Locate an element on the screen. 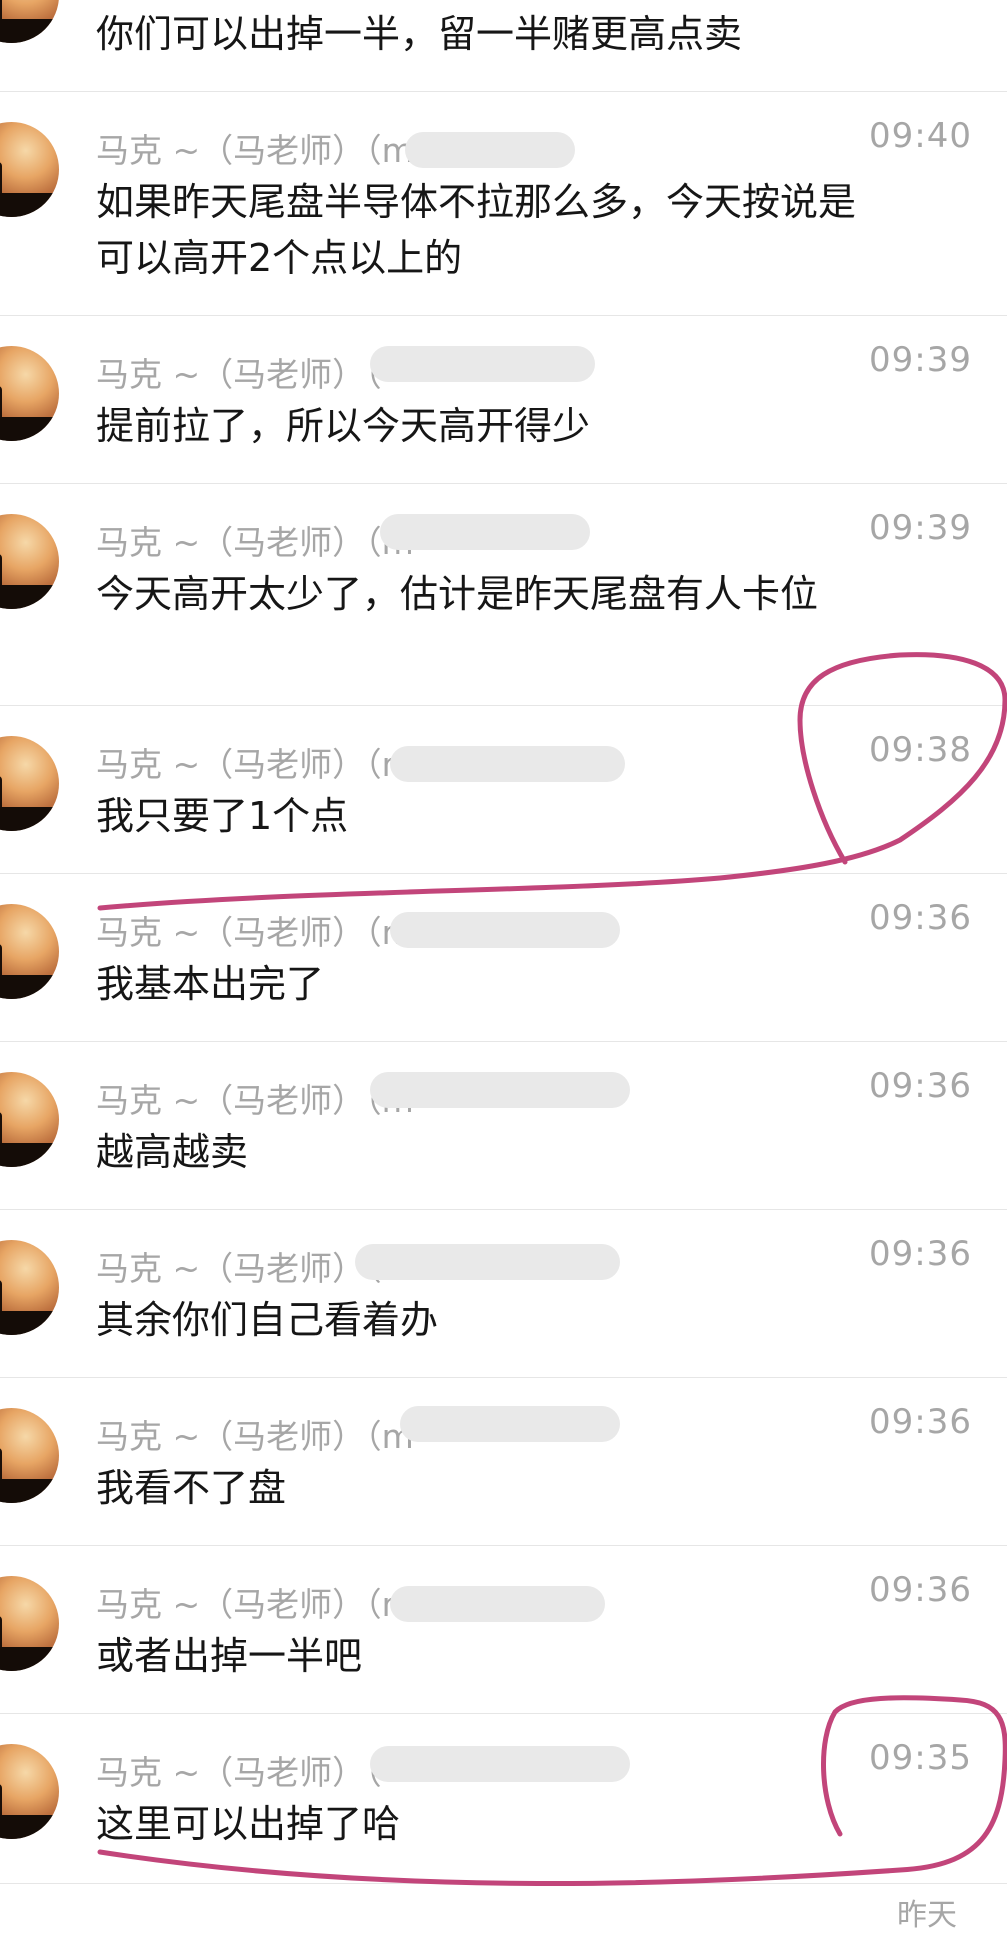 The image size is (1007, 1934). chat-message: 马克 ~（马老师）（m 09:36 我看不了盘 is located at coordinates (503, 1462).